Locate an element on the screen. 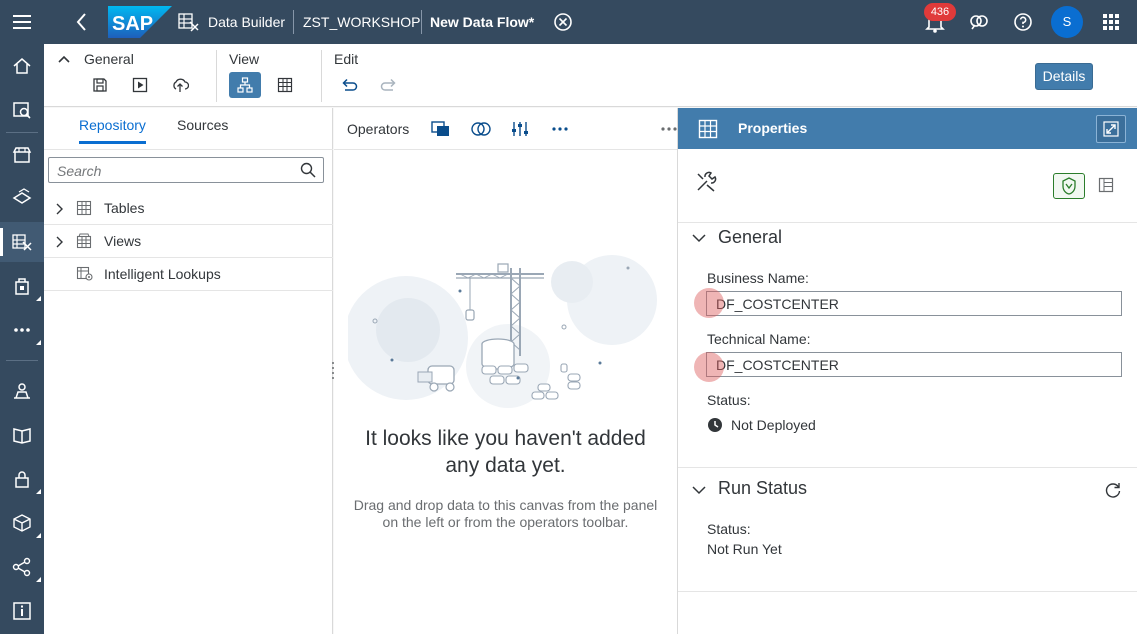 The image size is (1137, 634). toolbar-separator is located at coordinates (216, 76).